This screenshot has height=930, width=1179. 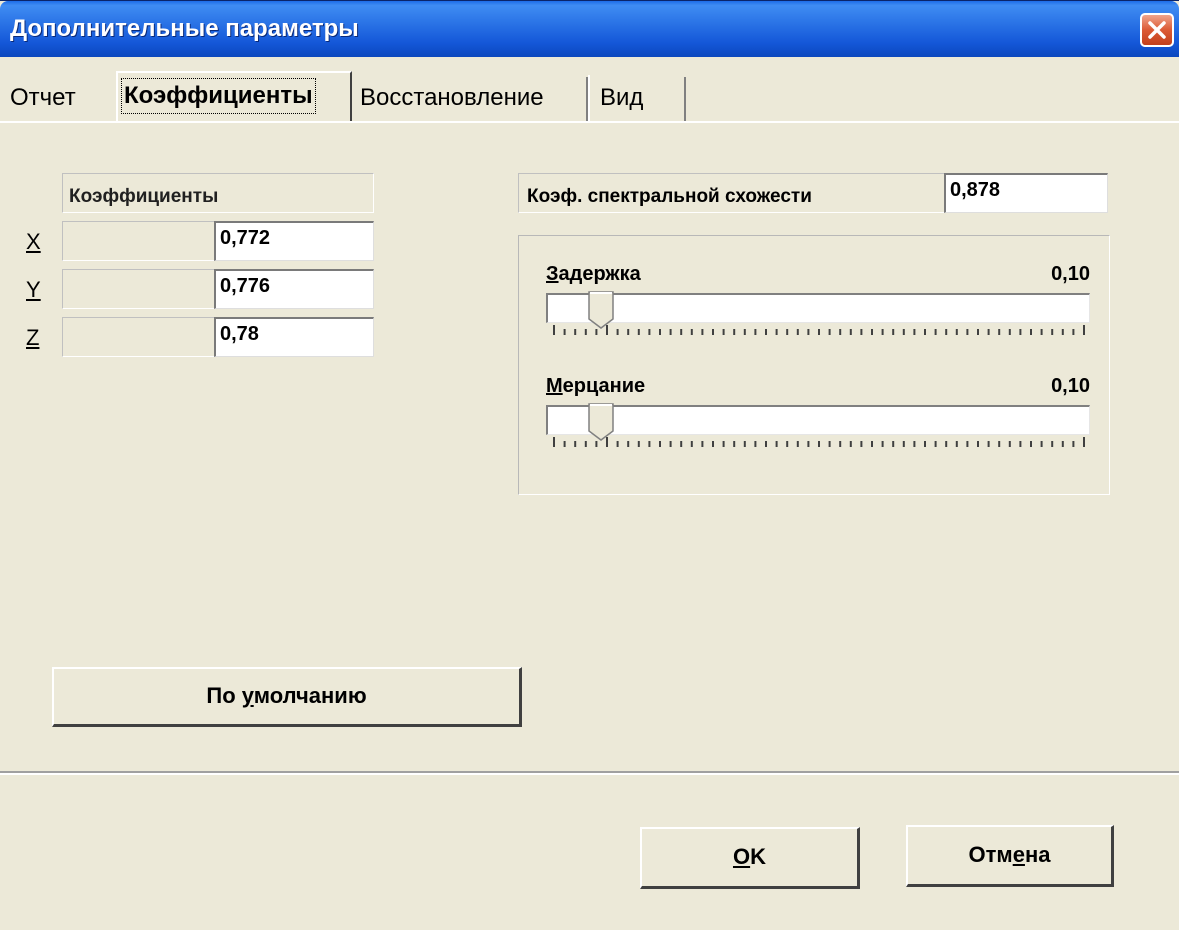 What do you see at coordinates (819, 442) in the screenshot?
I see `flicker-slider-ticks` at bounding box center [819, 442].